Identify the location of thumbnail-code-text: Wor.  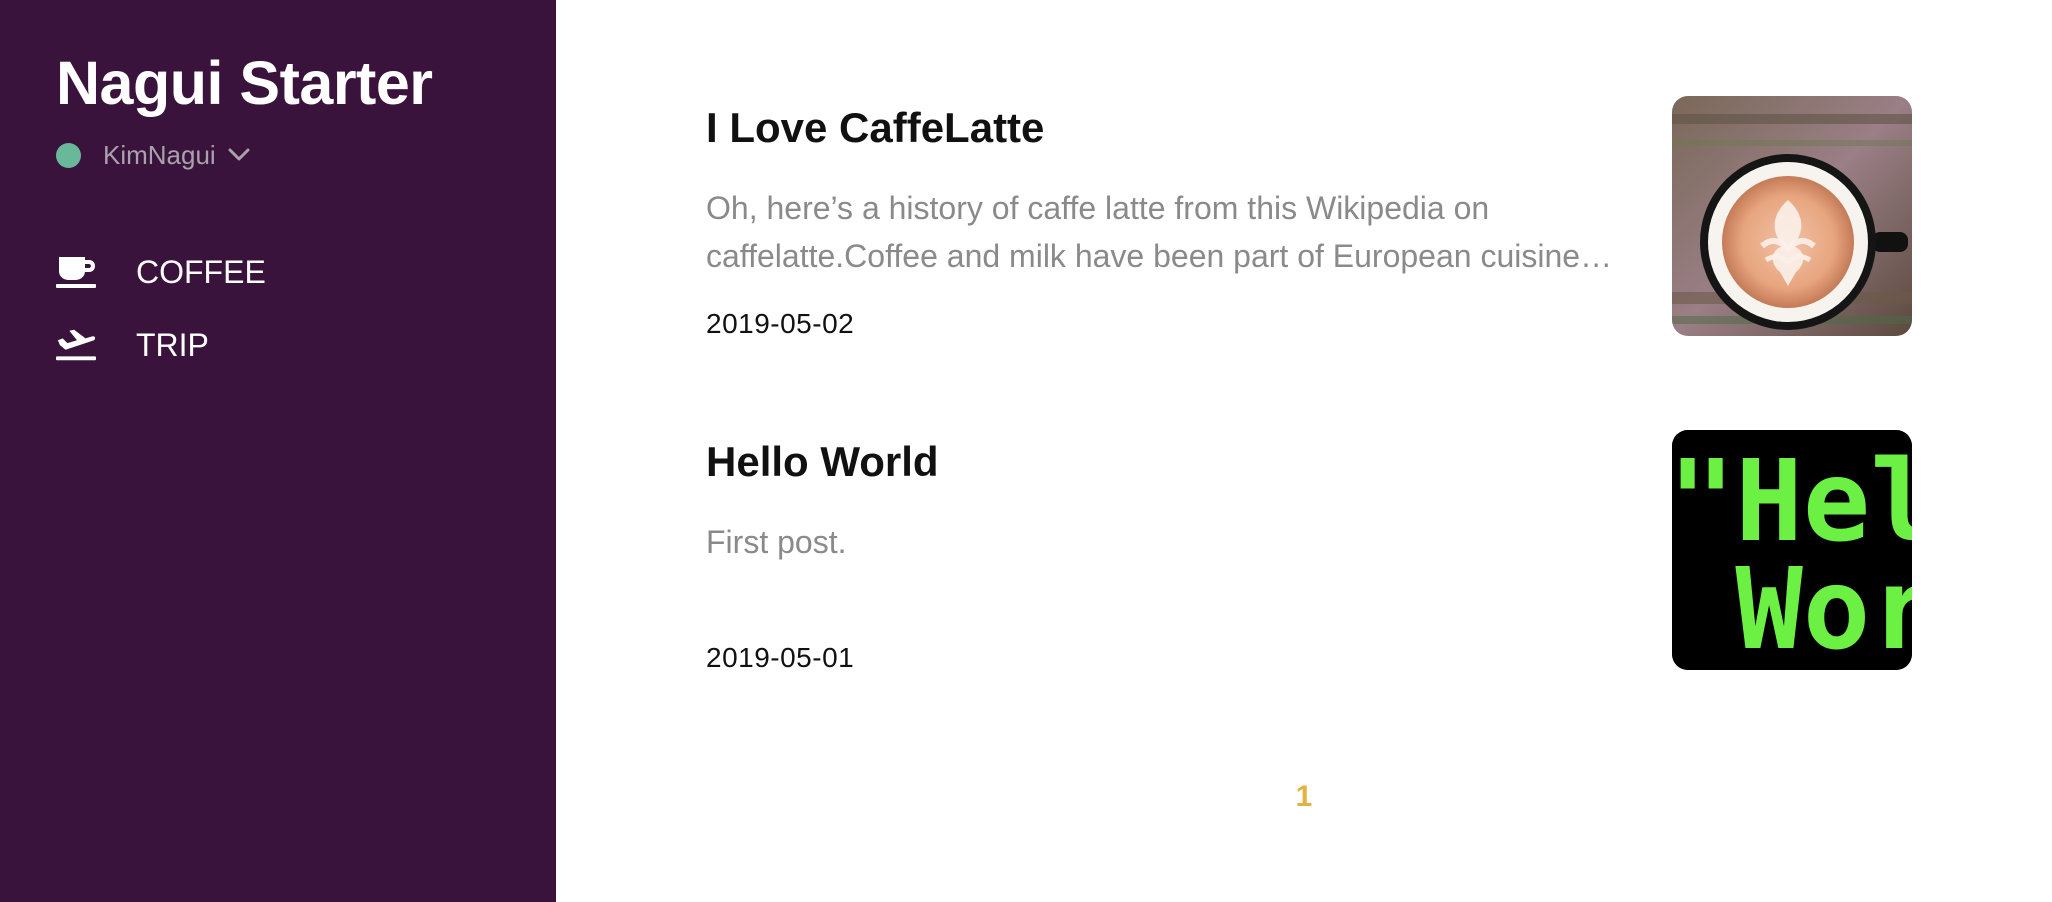
(1792, 607).